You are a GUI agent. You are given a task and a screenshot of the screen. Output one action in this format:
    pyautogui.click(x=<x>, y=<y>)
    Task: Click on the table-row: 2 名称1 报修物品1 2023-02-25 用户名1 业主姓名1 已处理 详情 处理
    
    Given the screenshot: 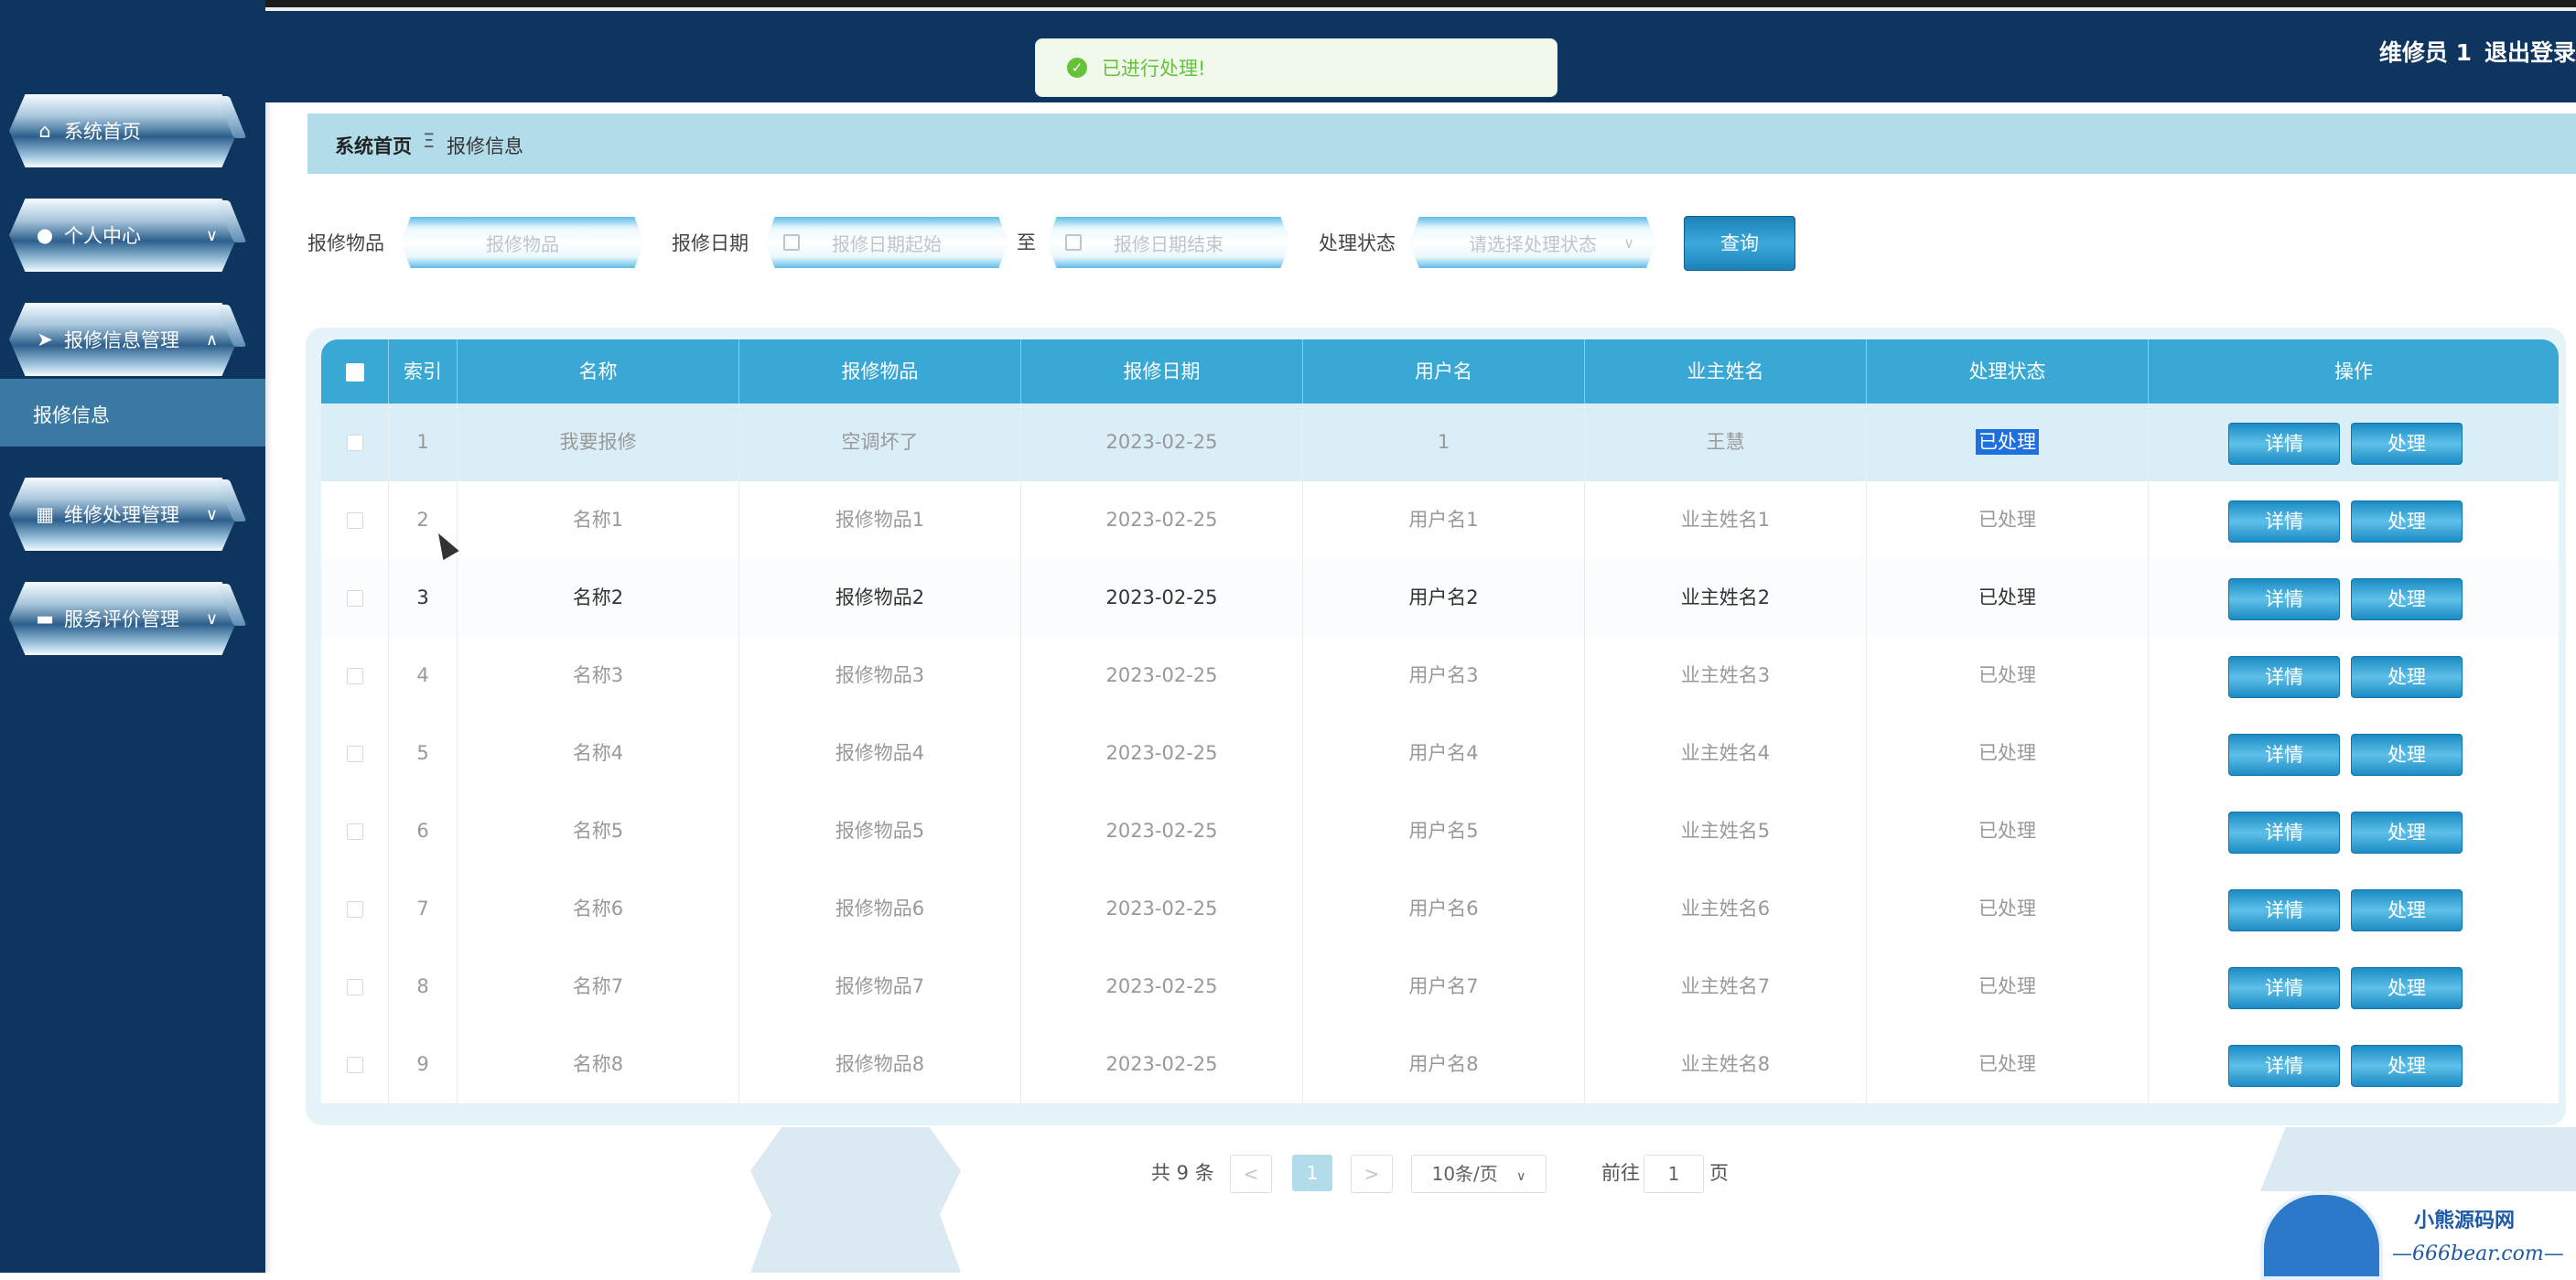 What is the action you would take?
    pyautogui.click(x=1440, y=520)
    